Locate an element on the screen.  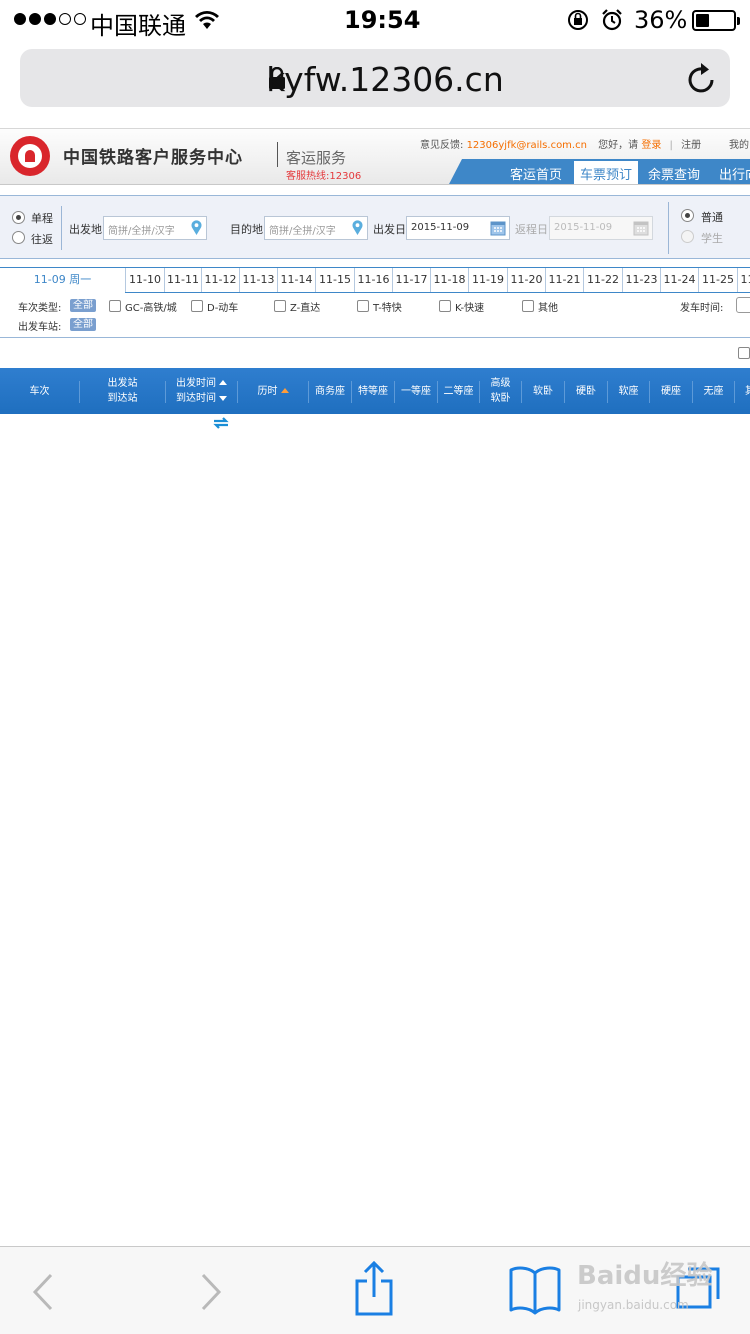
date-tab: 11-25 is located at coordinates (717, 280).